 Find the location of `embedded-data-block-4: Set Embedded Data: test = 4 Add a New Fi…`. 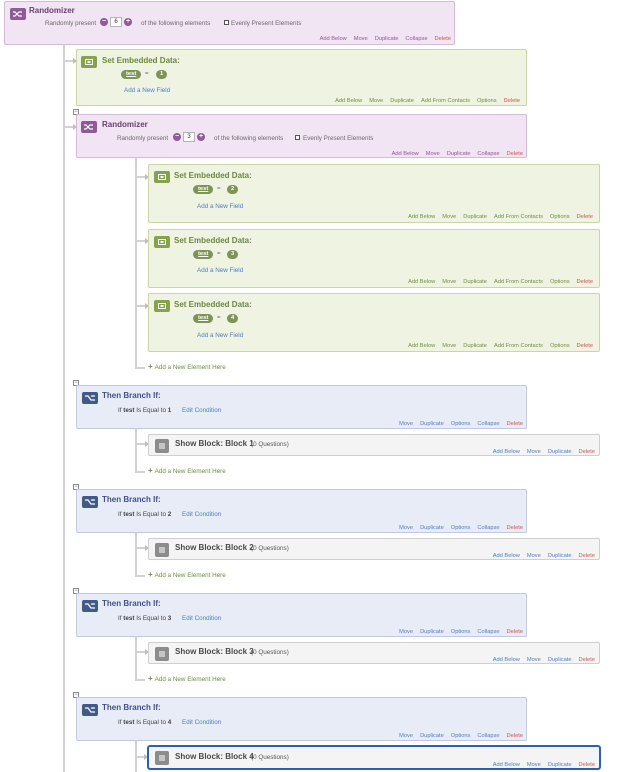

embedded-data-block-4: Set Embedded Data: test = 4 Add a New Fi… is located at coordinates (374, 322).